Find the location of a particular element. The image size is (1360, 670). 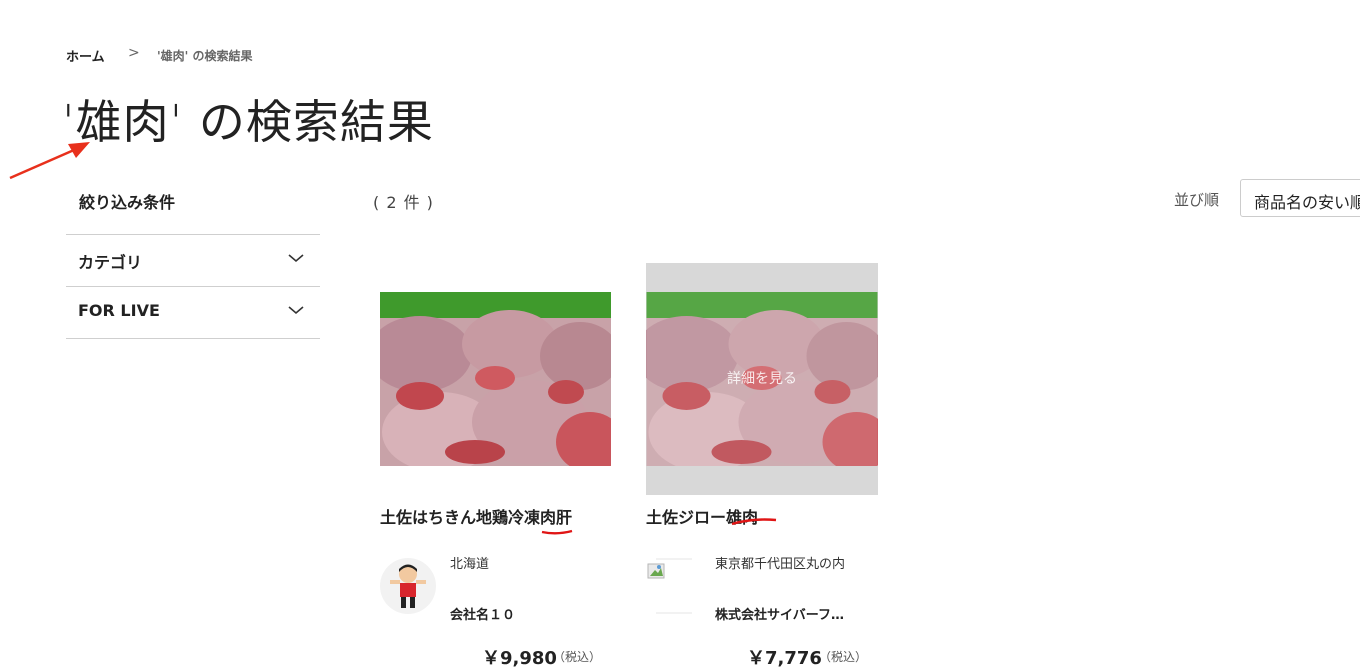

filter-category: カテゴリ is located at coordinates (193, 260).